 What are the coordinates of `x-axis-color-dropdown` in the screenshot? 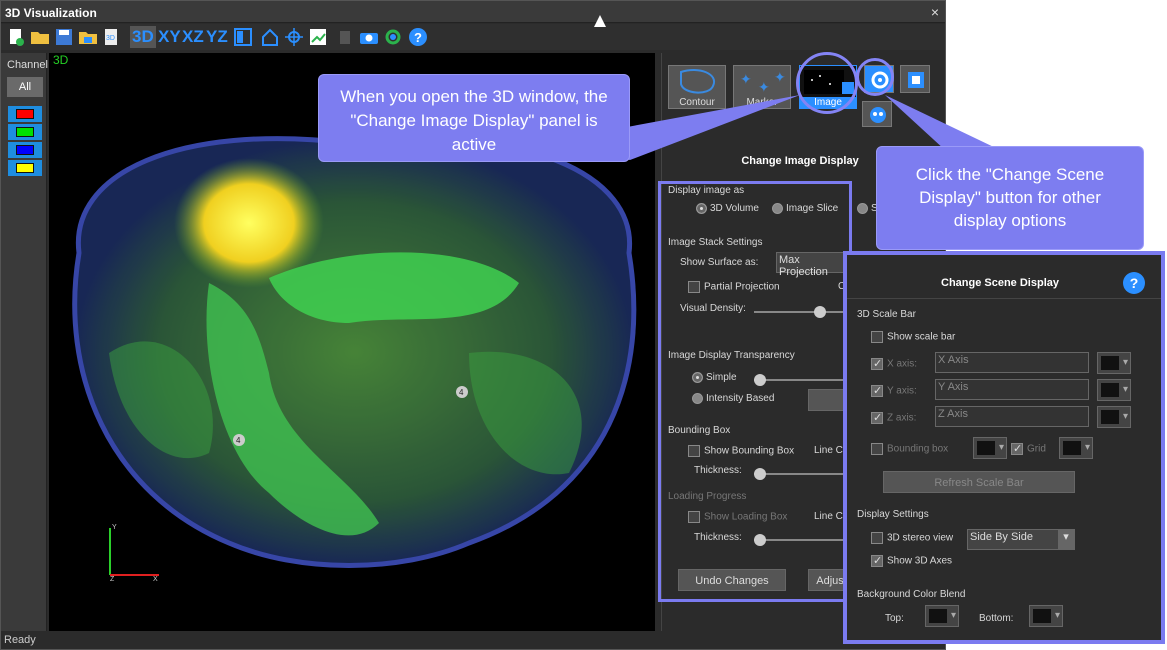 It's located at (1114, 363).